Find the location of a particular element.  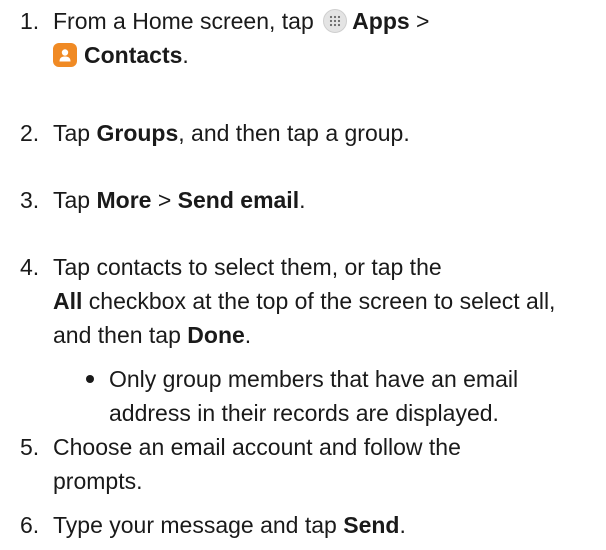

step-prefix: Tap contacts to select them, or tap the is located at coordinates (247, 267).